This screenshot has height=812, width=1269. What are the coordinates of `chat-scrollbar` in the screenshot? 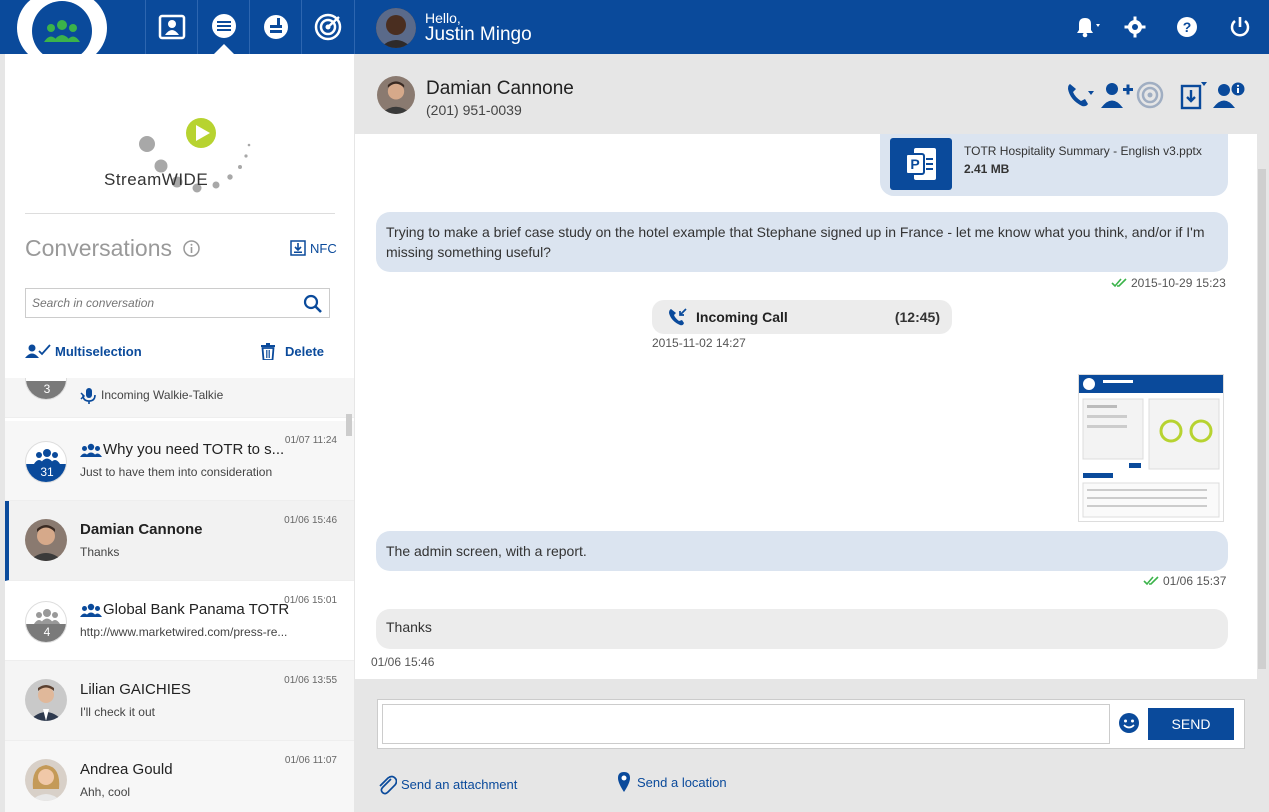 It's located at (1263, 406).